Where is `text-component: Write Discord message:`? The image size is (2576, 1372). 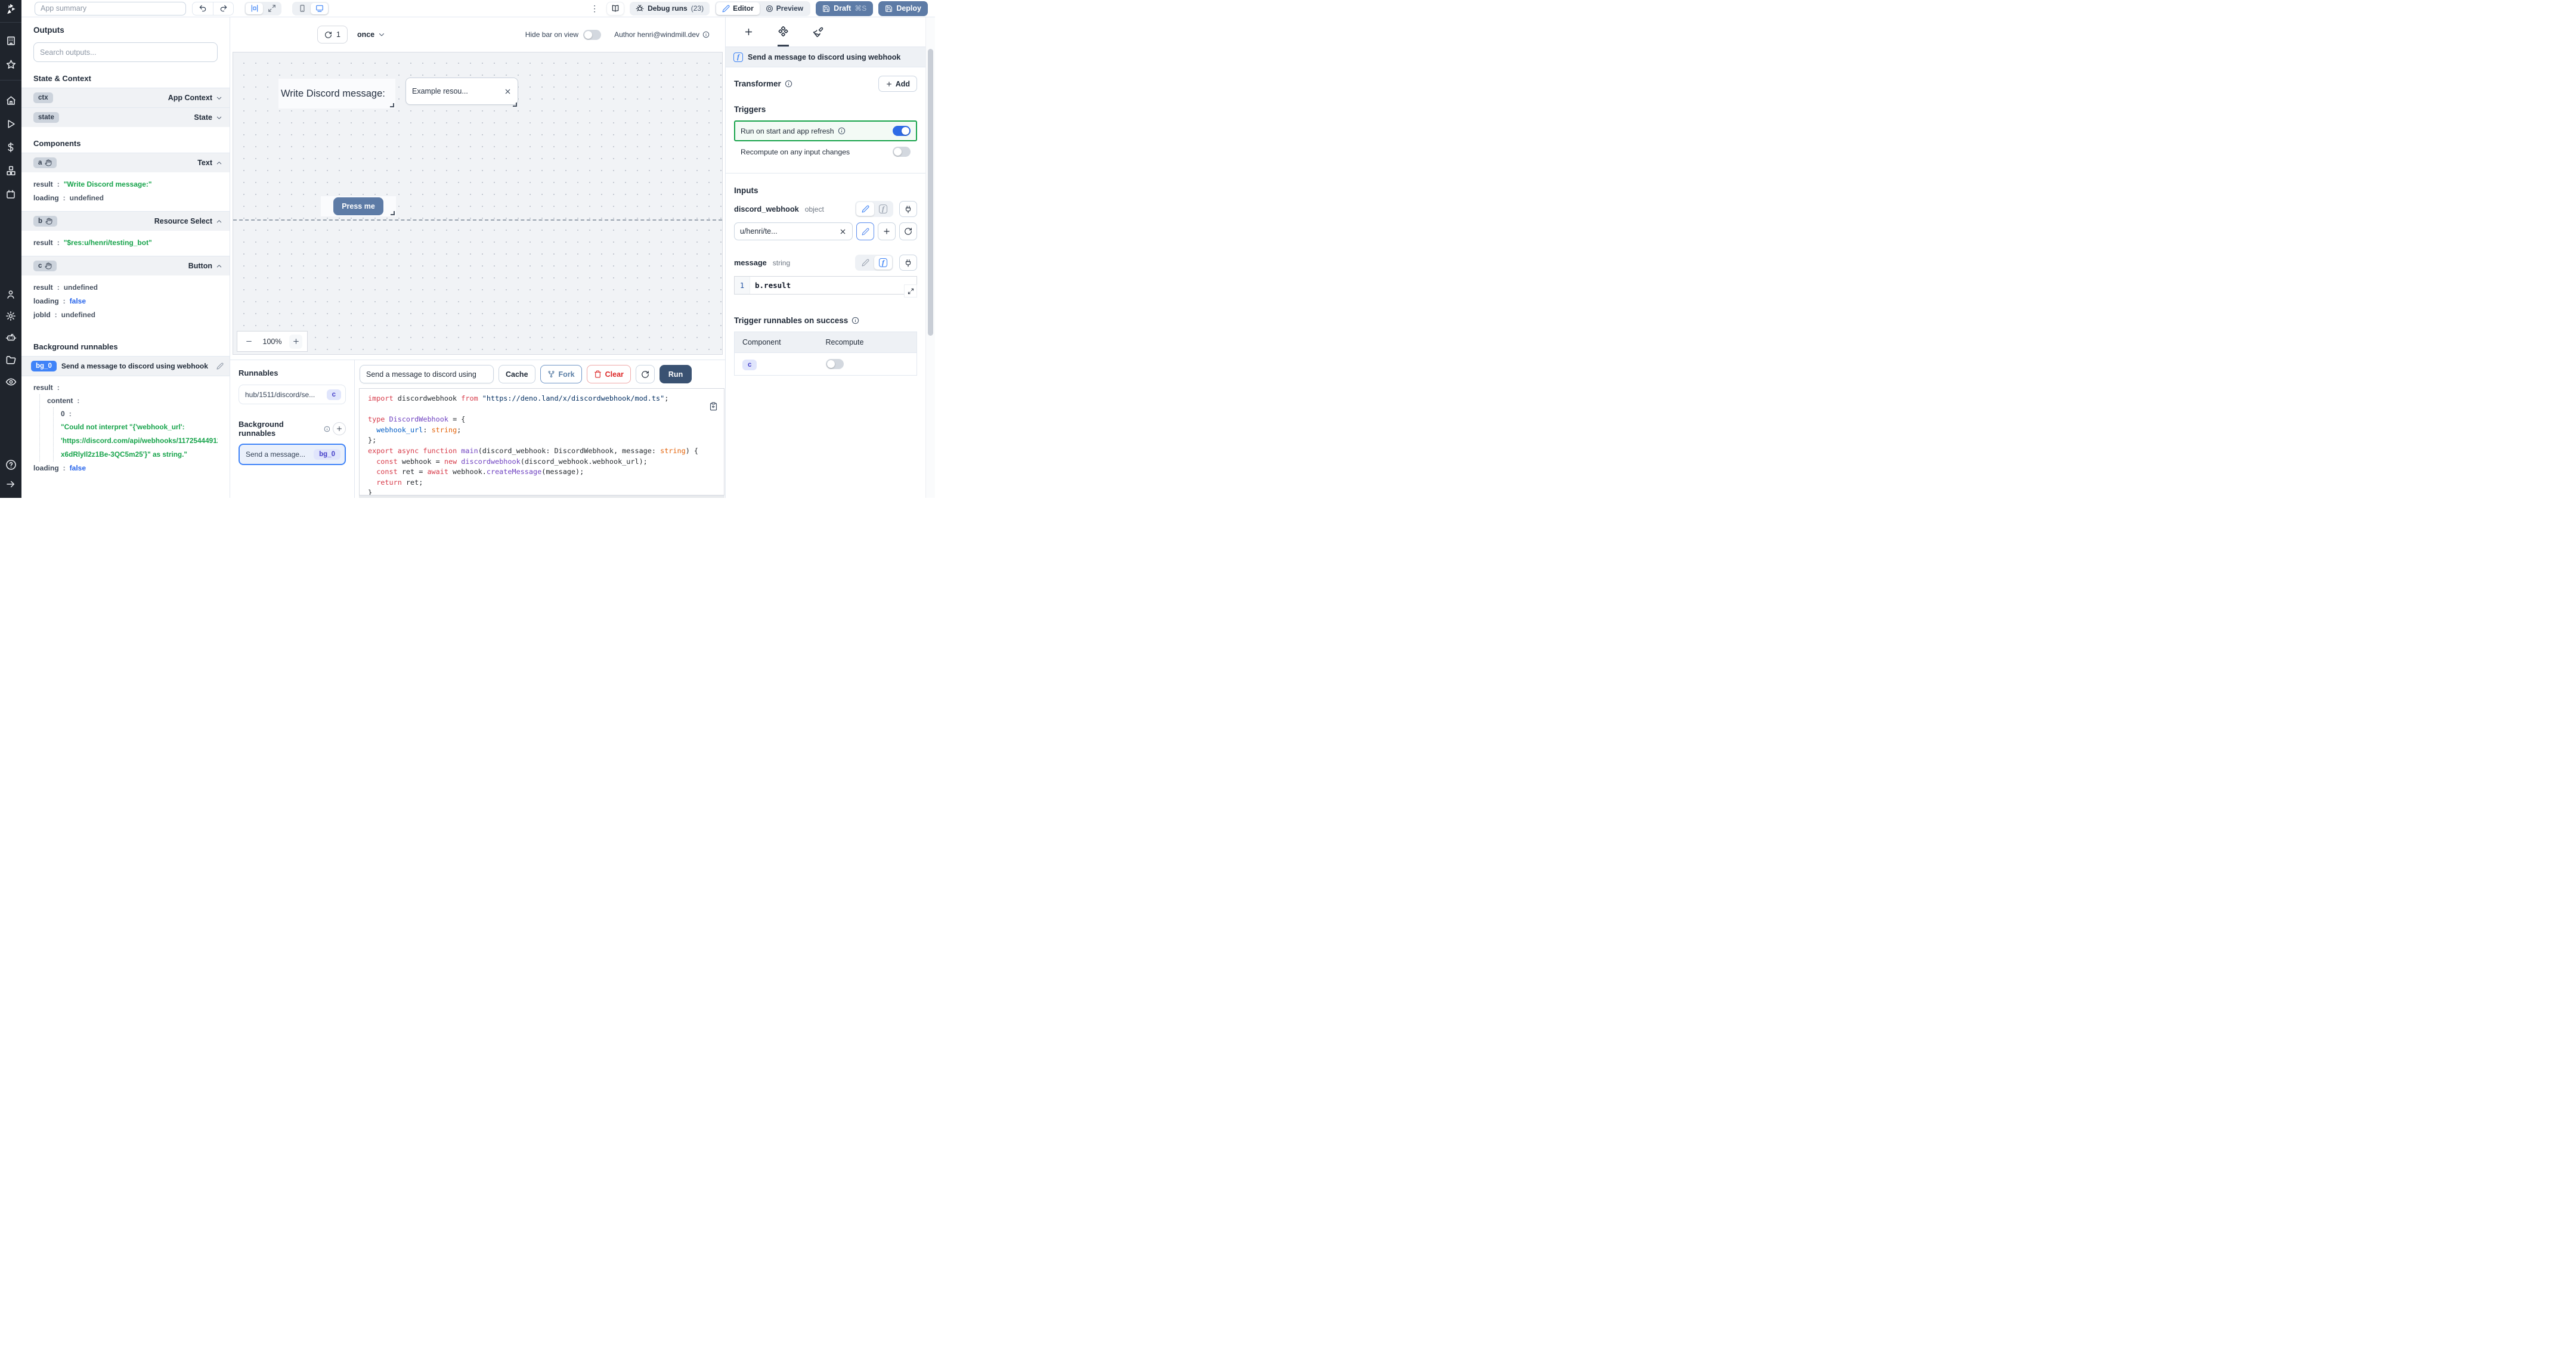
text-component: Write Discord message: is located at coordinates (337, 94).